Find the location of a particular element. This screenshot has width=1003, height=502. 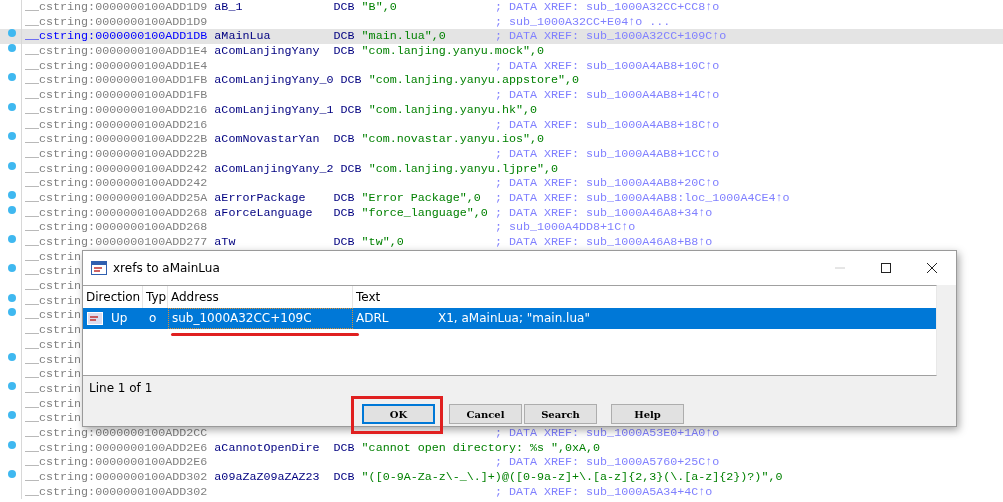

close-icon is located at coordinates (932, 268).